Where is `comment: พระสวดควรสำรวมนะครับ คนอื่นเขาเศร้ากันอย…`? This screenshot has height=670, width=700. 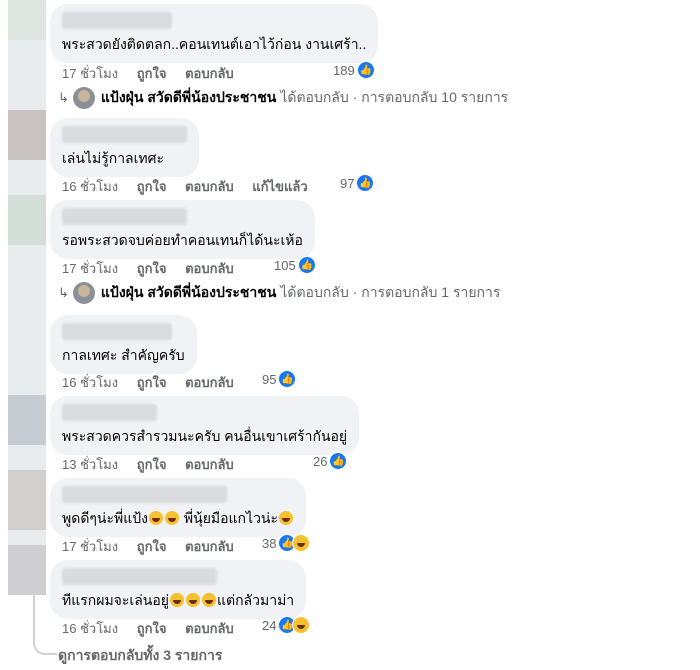 comment: พระสวดควรสำรวมนะครับ คนอื่นเขาเศร้ากันอย… is located at coordinates (205, 425).